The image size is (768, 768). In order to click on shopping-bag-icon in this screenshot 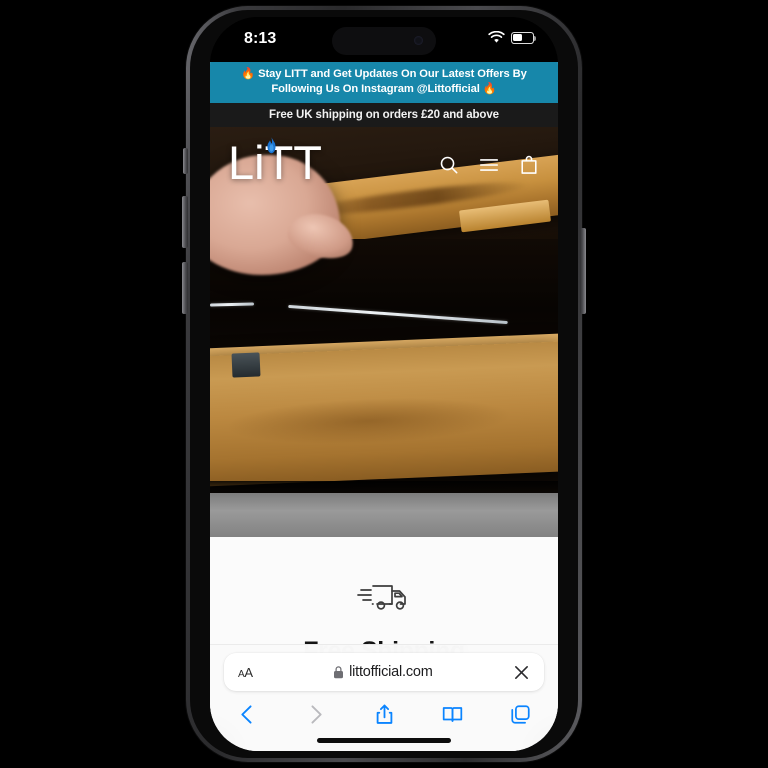, I will do `click(529, 165)`.